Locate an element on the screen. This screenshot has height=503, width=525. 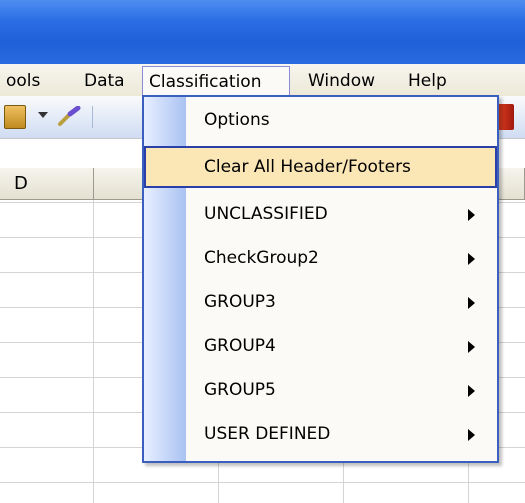
menu-item-checkgroup2: CheckGroup2 is located at coordinates (320, 259).